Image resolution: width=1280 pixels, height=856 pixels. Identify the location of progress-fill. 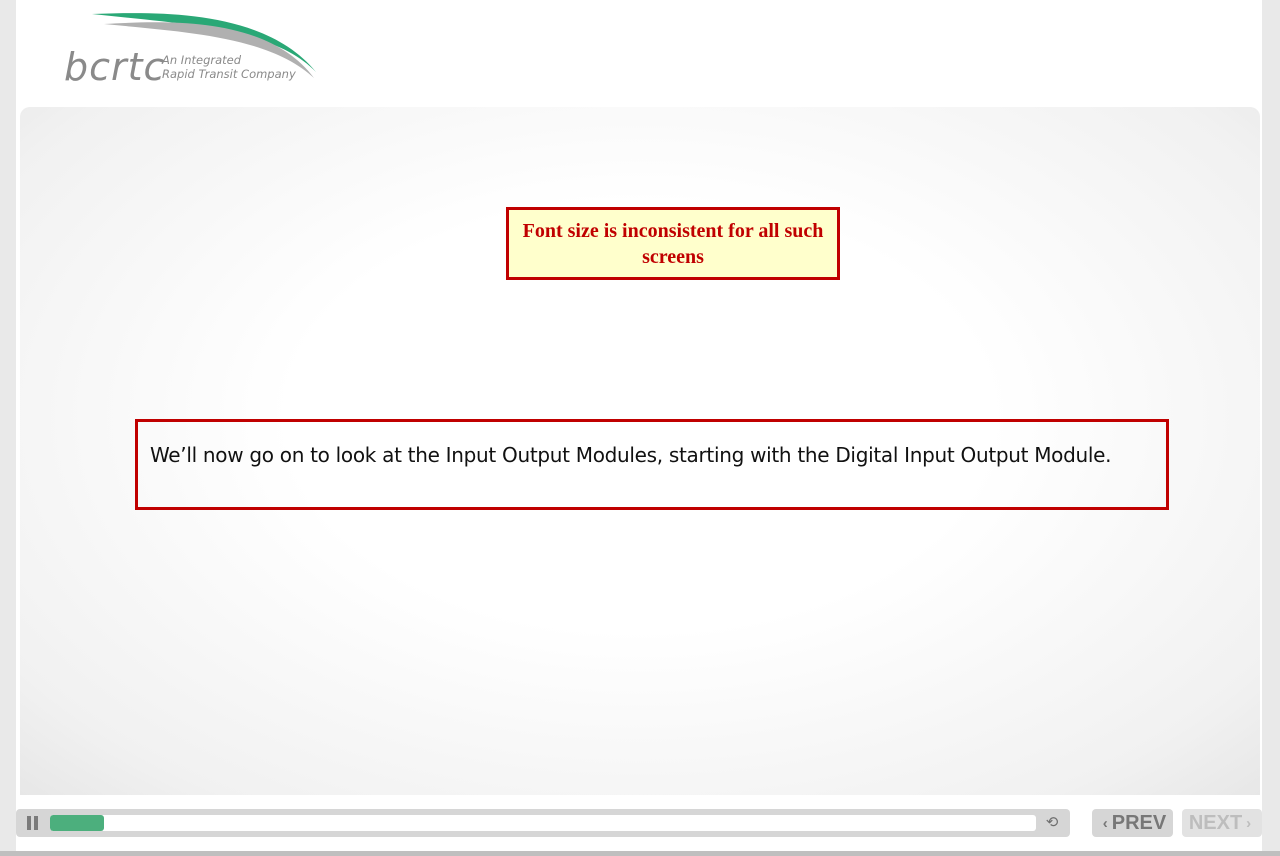
(77, 823).